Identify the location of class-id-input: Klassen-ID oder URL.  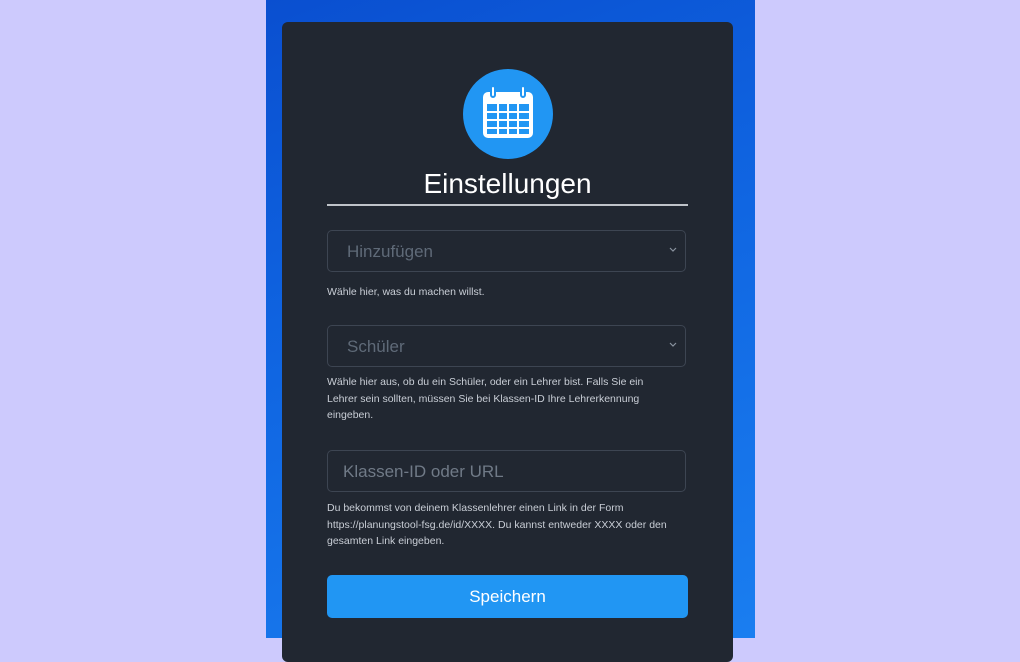
(506, 471).